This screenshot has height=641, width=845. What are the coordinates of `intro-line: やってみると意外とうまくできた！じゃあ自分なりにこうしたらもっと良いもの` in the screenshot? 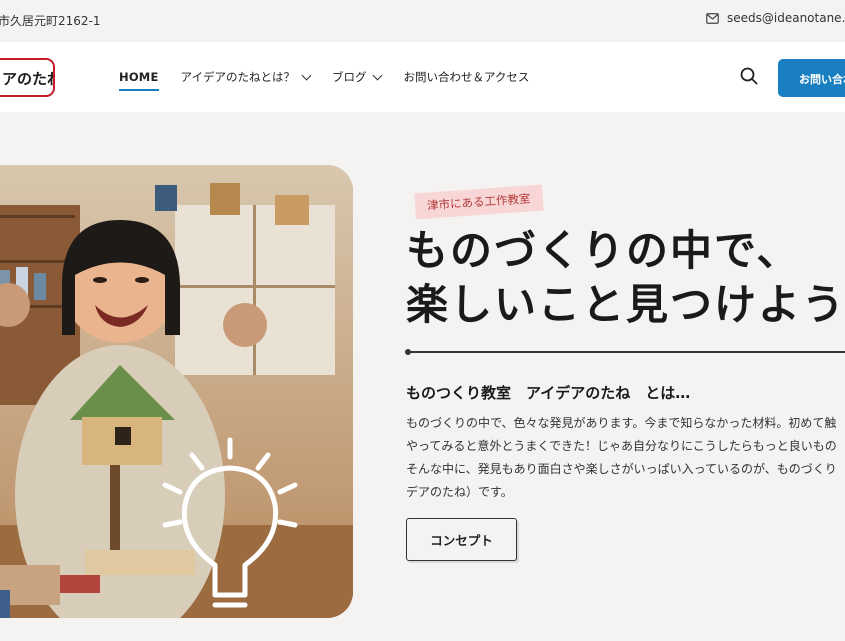 It's located at (621, 446).